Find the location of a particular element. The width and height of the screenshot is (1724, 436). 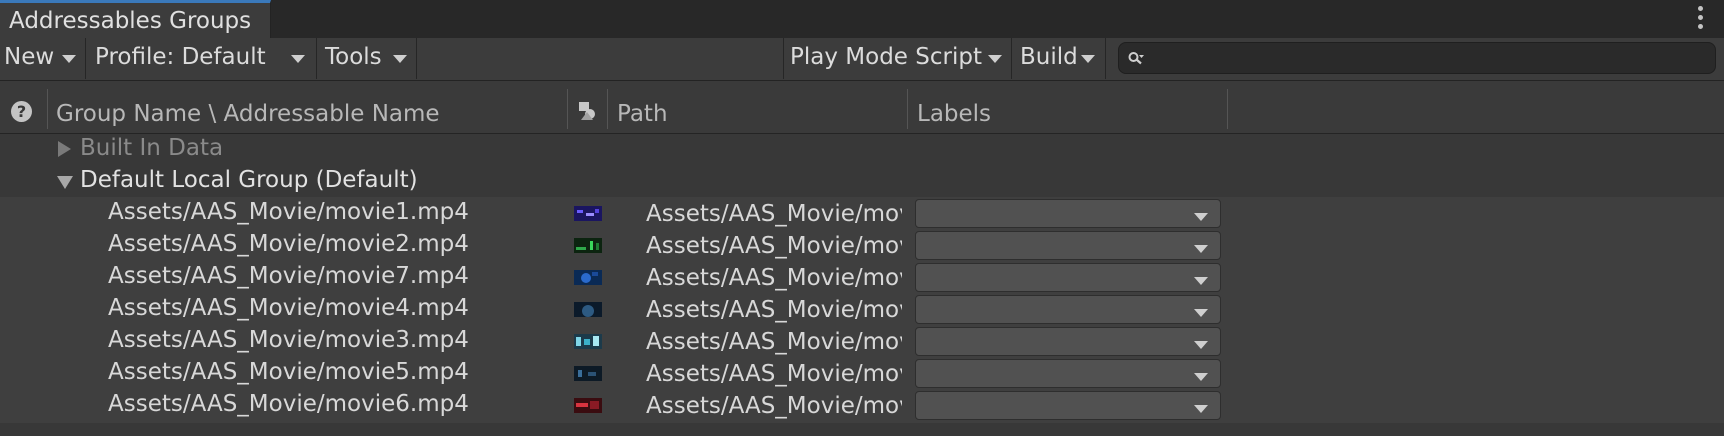

play-mode-script-dropdown: Play Mode Script is located at coordinates (897, 58).